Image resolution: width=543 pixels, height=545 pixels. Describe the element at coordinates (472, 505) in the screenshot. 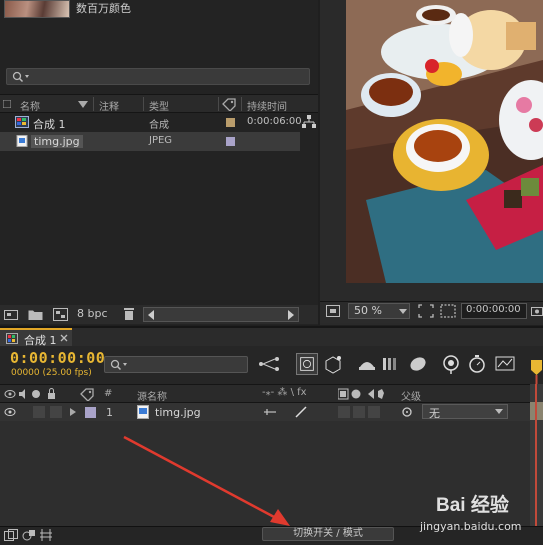

I see `watermark-brand: Bai 经验` at that location.